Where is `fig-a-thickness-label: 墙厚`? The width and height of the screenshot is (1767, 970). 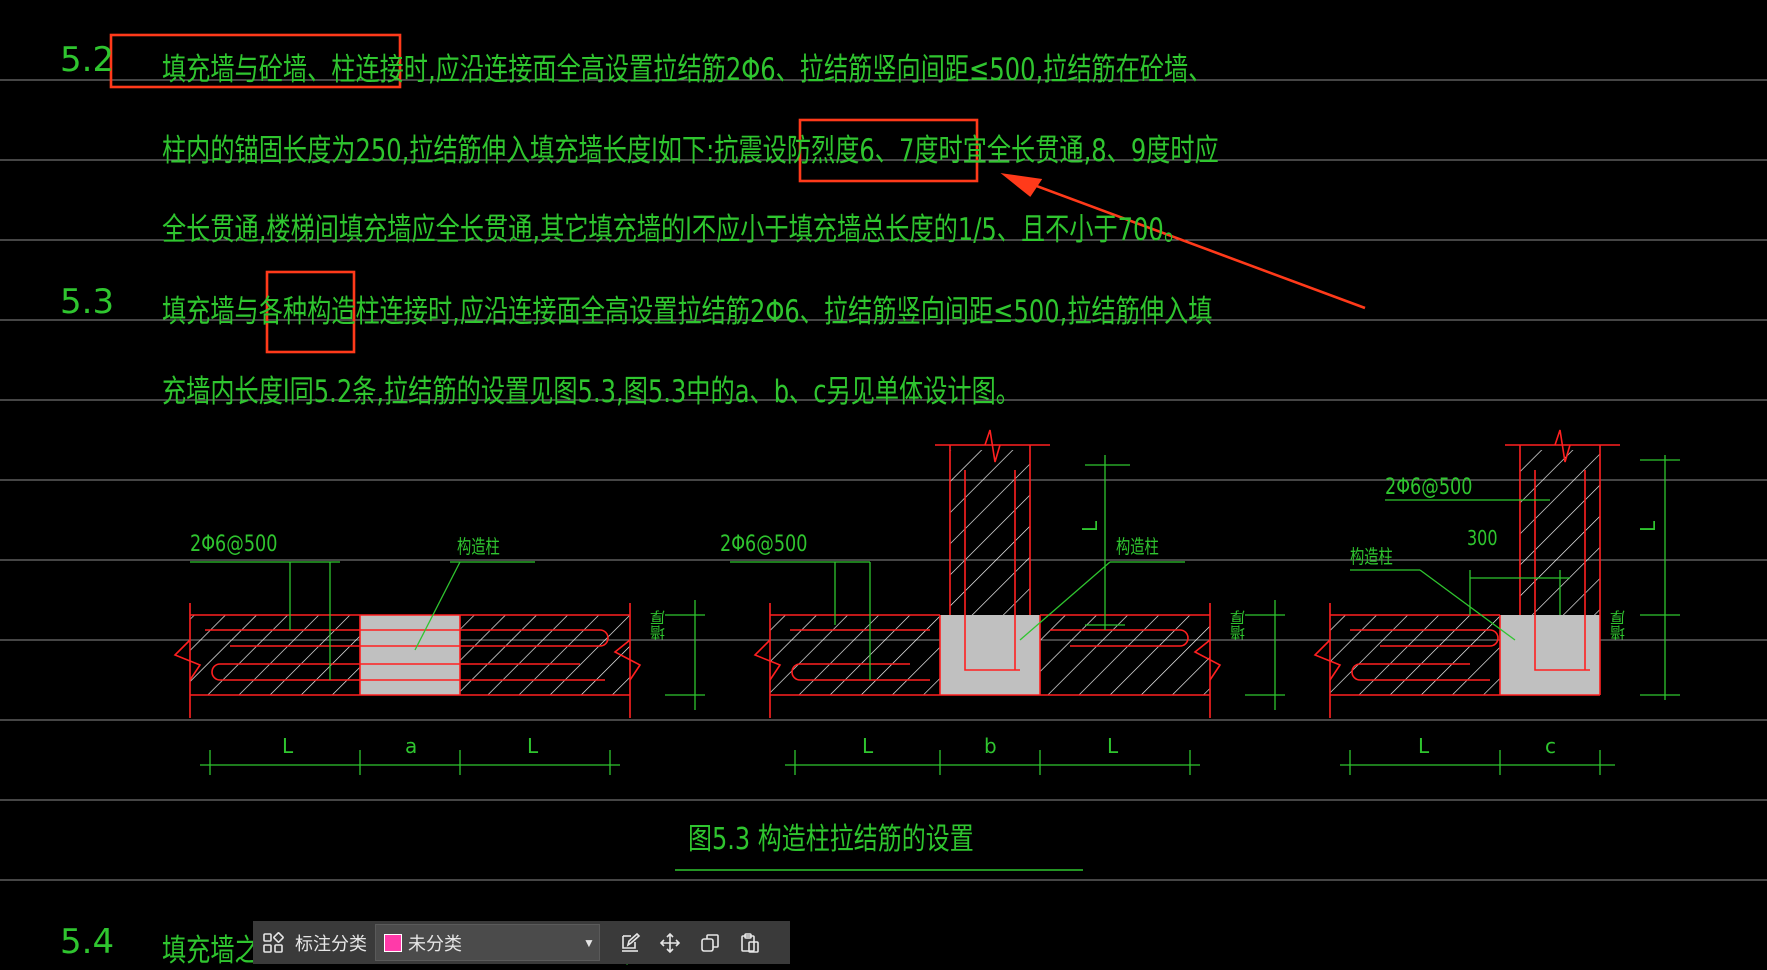 fig-a-thickness-label: 墙厚 is located at coordinates (658, 625).